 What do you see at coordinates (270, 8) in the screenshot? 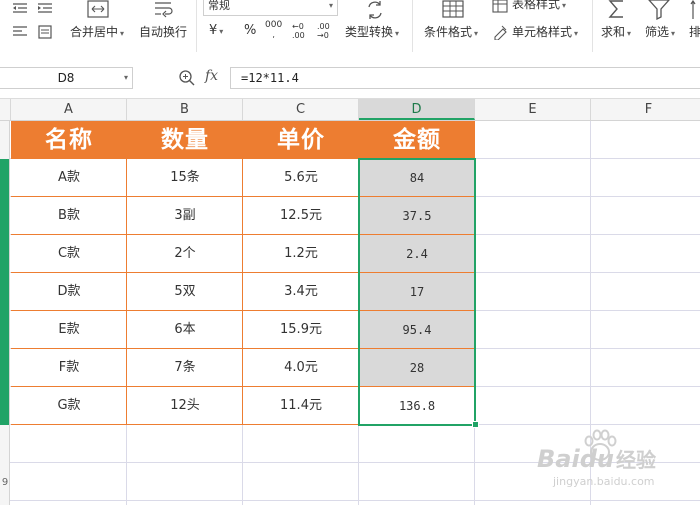
I see `number-format-select: 常规 ▾` at bounding box center [270, 8].